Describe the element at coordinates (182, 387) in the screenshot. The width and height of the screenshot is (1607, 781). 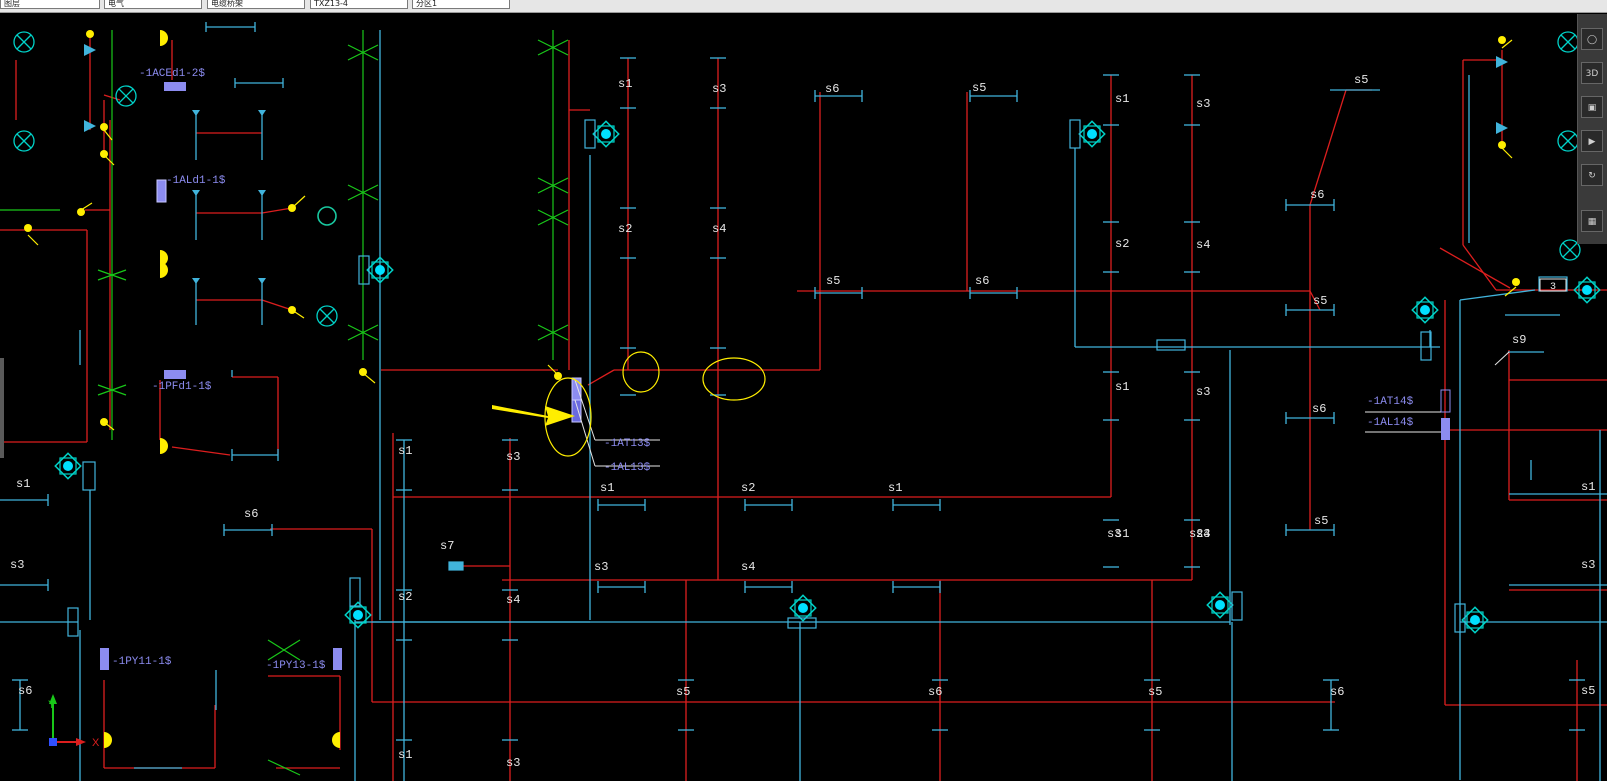
I see `equipment-label: -1PFd1-1$` at that location.